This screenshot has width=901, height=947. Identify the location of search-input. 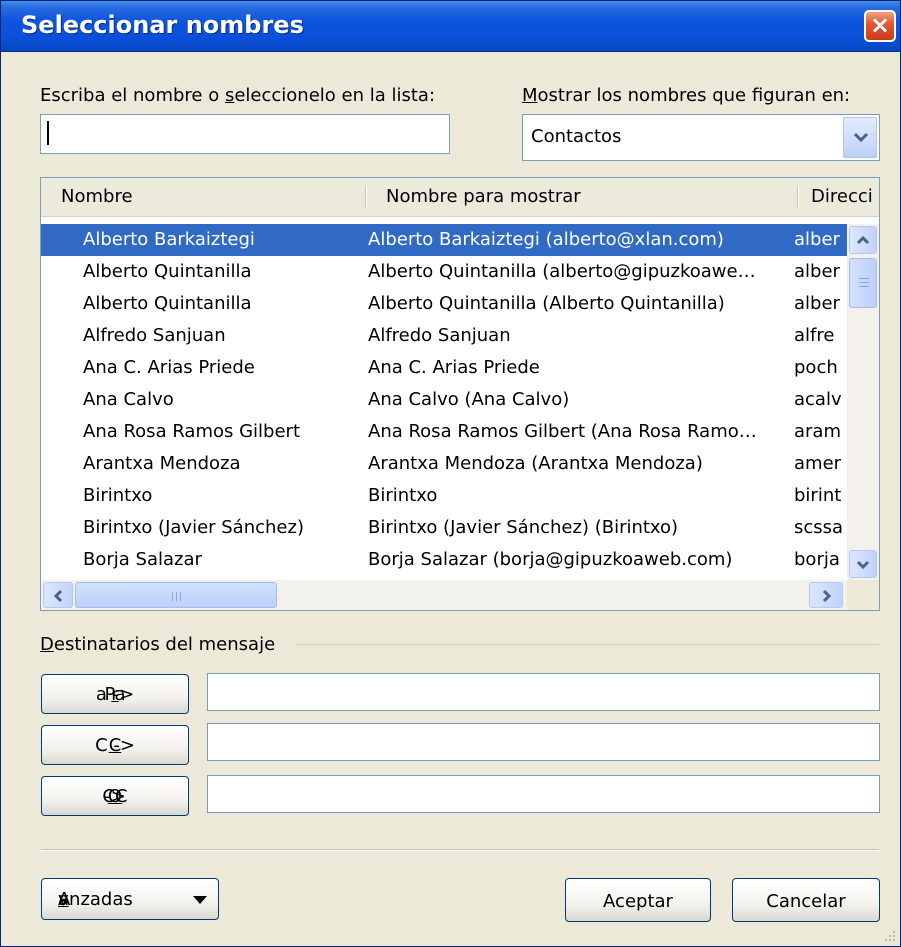
(245, 134).